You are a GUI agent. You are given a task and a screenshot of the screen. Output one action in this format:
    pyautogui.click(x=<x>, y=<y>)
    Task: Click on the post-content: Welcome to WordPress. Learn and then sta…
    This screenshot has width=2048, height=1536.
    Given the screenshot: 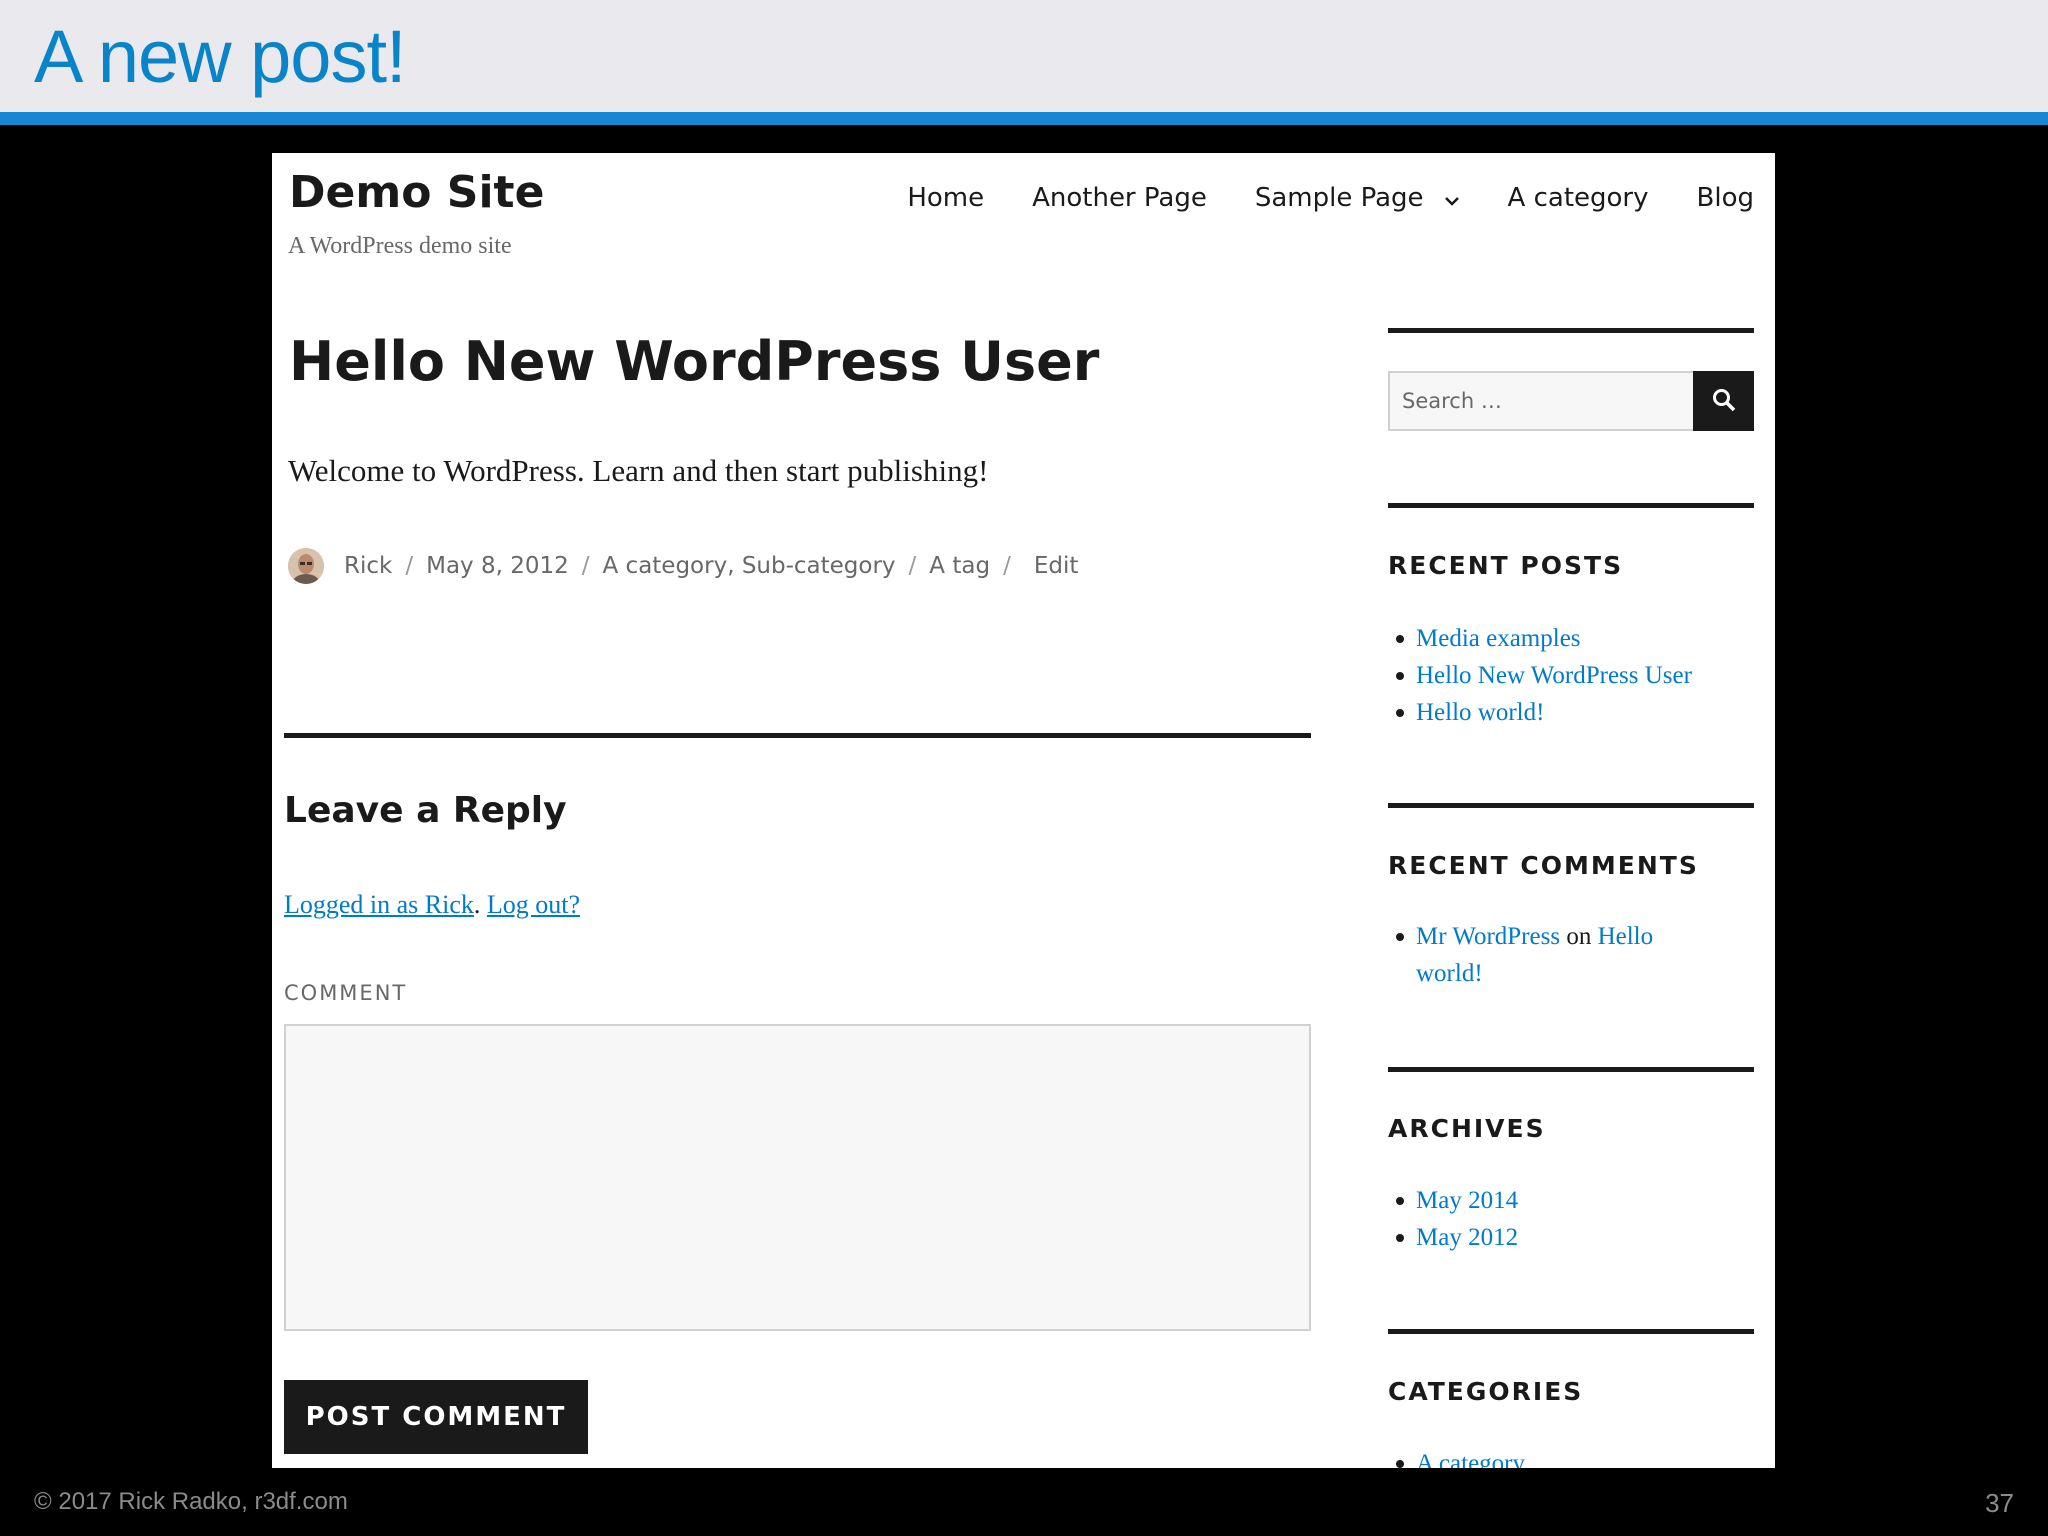 What is the action you would take?
    pyautogui.click(x=638, y=470)
    